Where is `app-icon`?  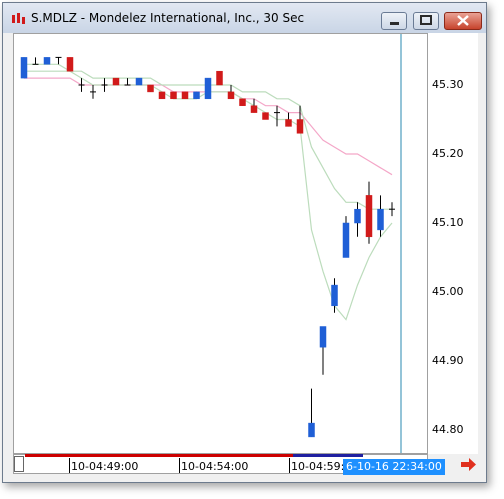
app-icon is located at coordinates (18, 18).